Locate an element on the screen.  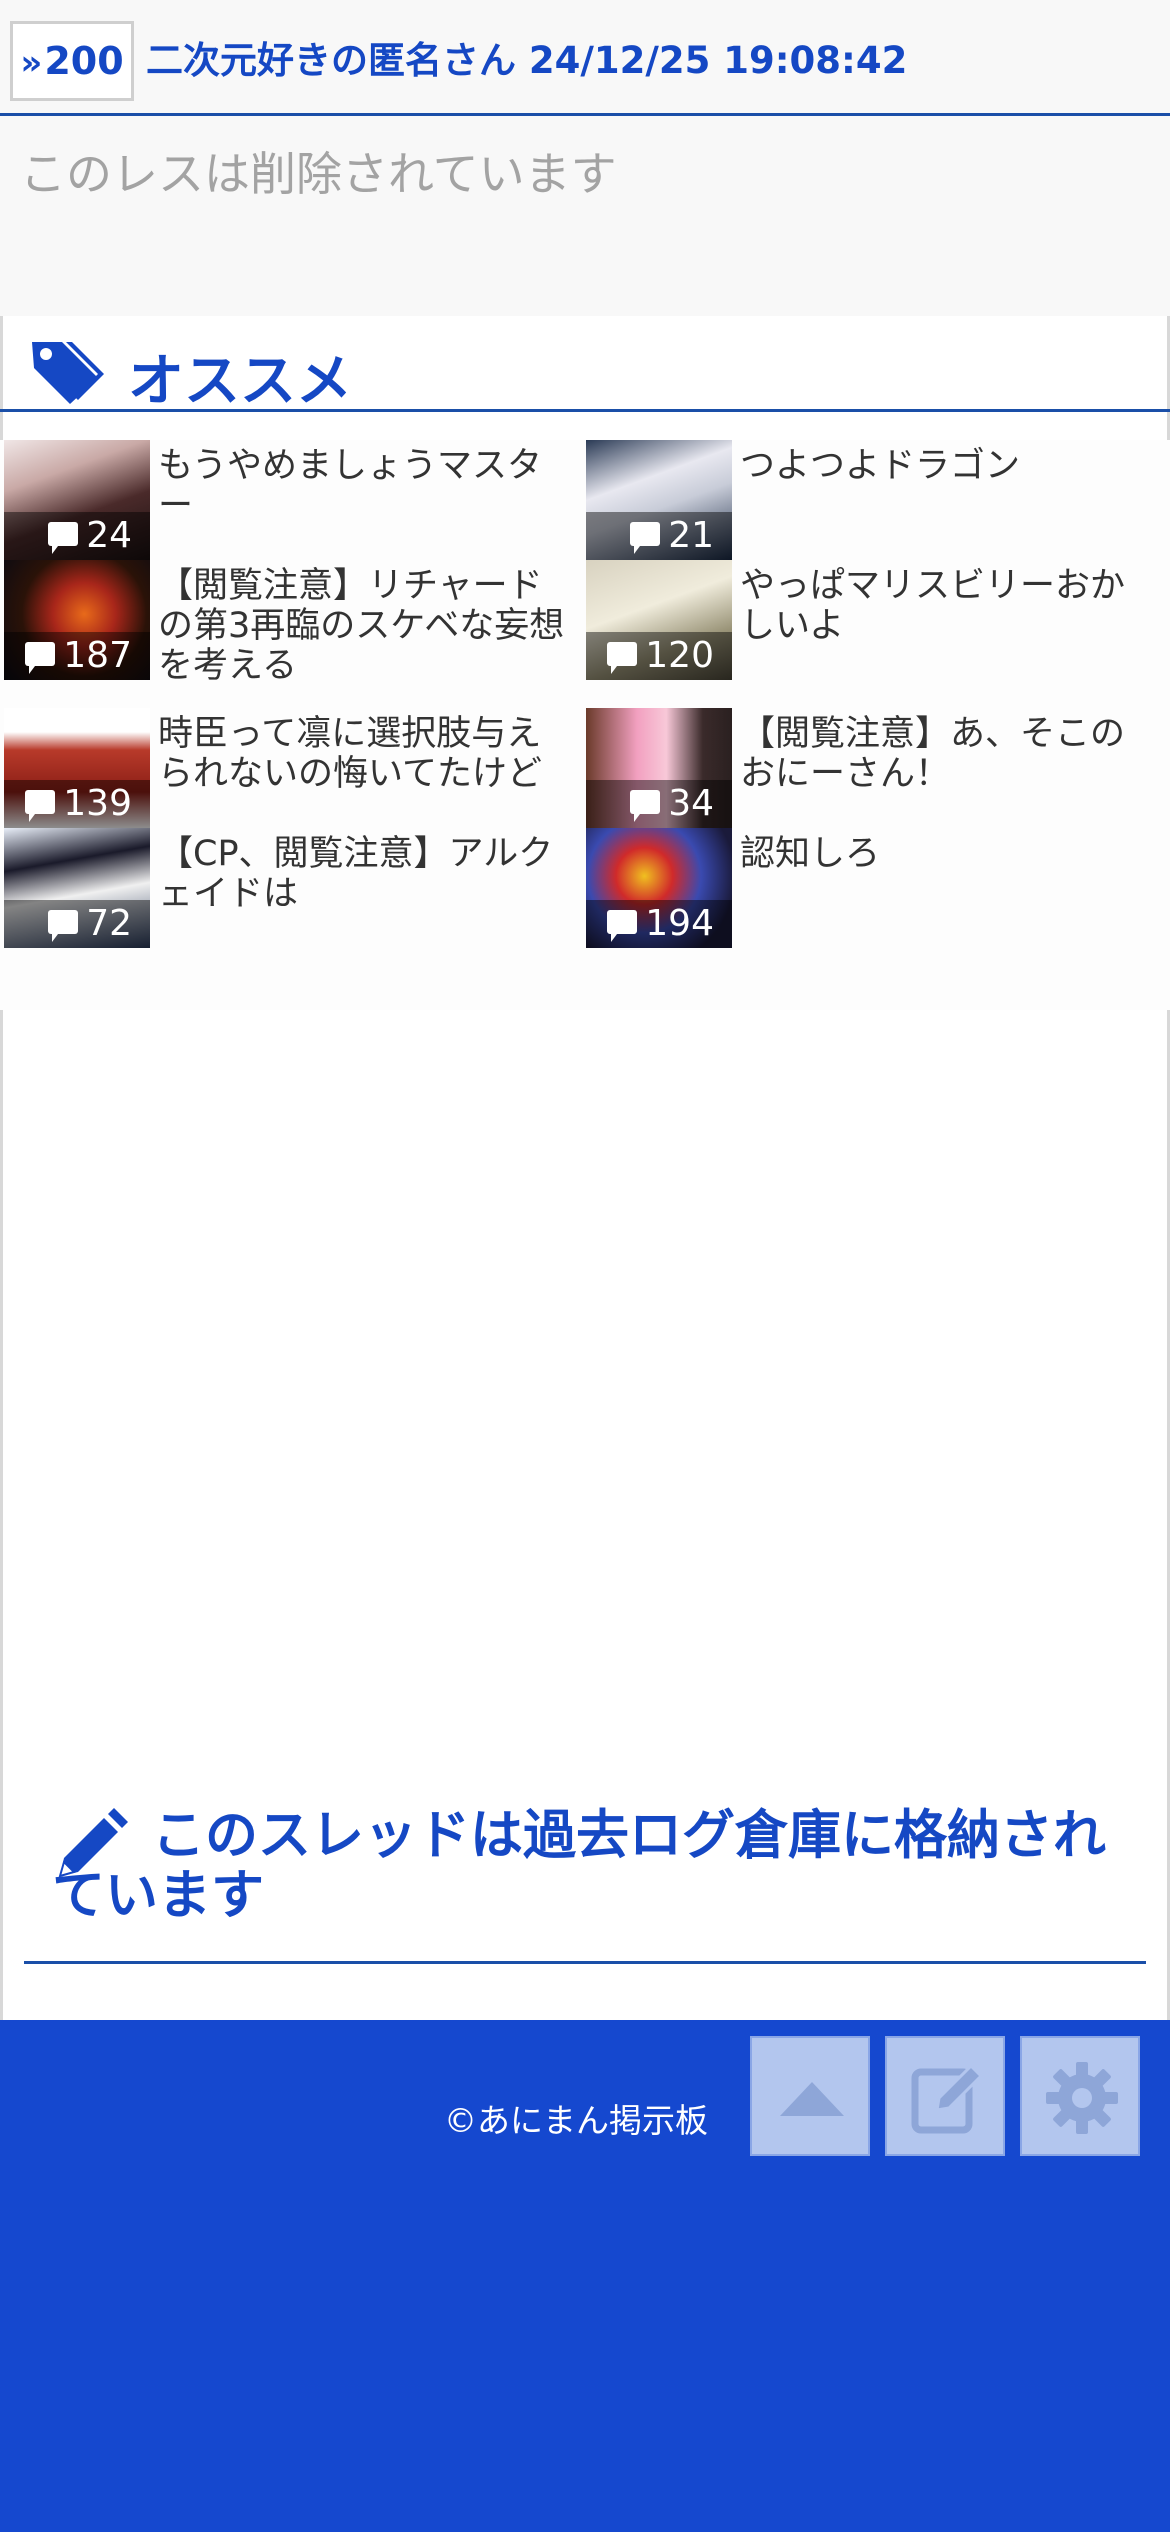
triangle-up-icon is located at coordinates (812, 2099).